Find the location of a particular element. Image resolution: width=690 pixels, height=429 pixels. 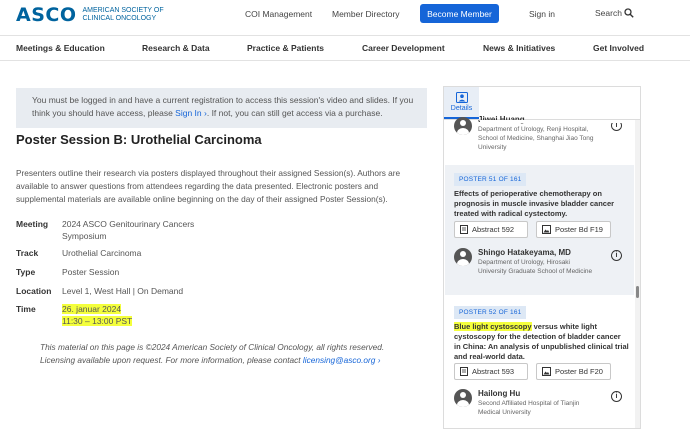

session-time: 11:30 – 13:00 PST is located at coordinates (97, 321).